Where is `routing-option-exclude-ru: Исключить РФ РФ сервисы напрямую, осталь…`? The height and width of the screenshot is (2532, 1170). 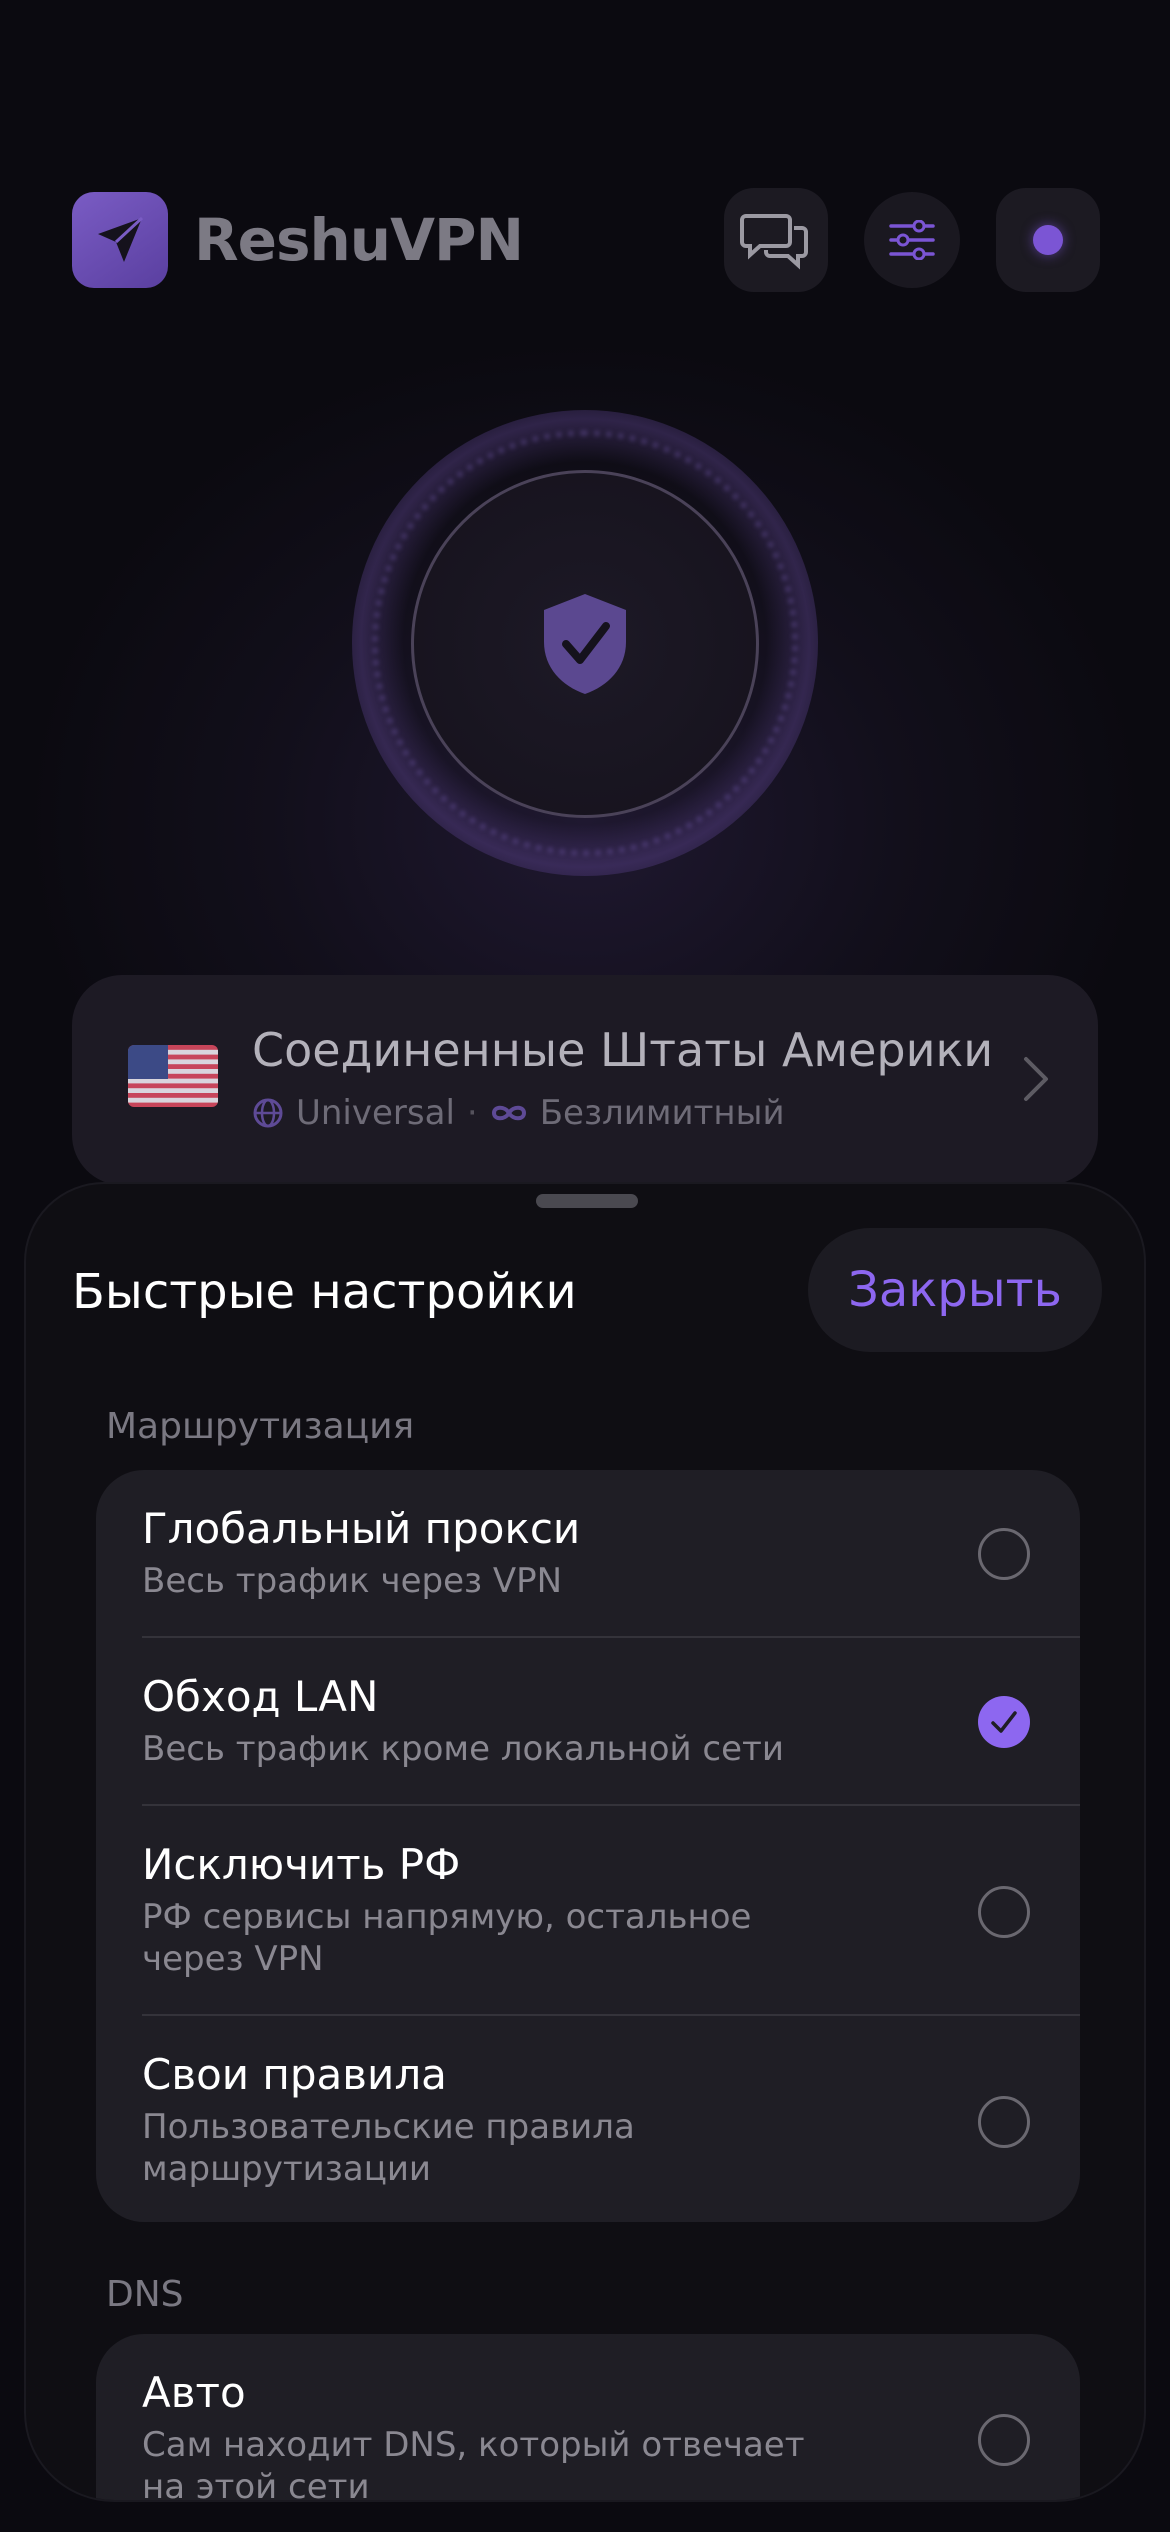
routing-option-exclude-ru: Исключить РФ РФ сервисы напрямую, осталь… is located at coordinates (588, 1911).